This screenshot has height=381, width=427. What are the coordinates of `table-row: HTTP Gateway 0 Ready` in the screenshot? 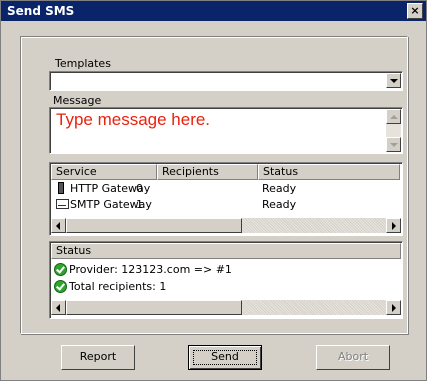 It's located at (225, 188).